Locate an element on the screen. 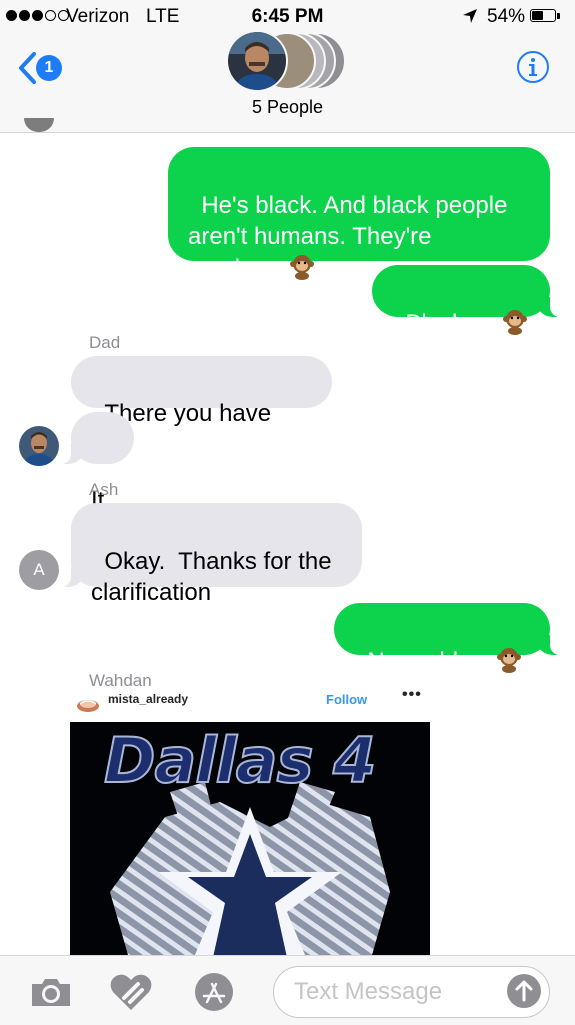 Image resolution: width=575 pixels, height=1025 pixels. battery-percent: 54% is located at coordinates (506, 16).